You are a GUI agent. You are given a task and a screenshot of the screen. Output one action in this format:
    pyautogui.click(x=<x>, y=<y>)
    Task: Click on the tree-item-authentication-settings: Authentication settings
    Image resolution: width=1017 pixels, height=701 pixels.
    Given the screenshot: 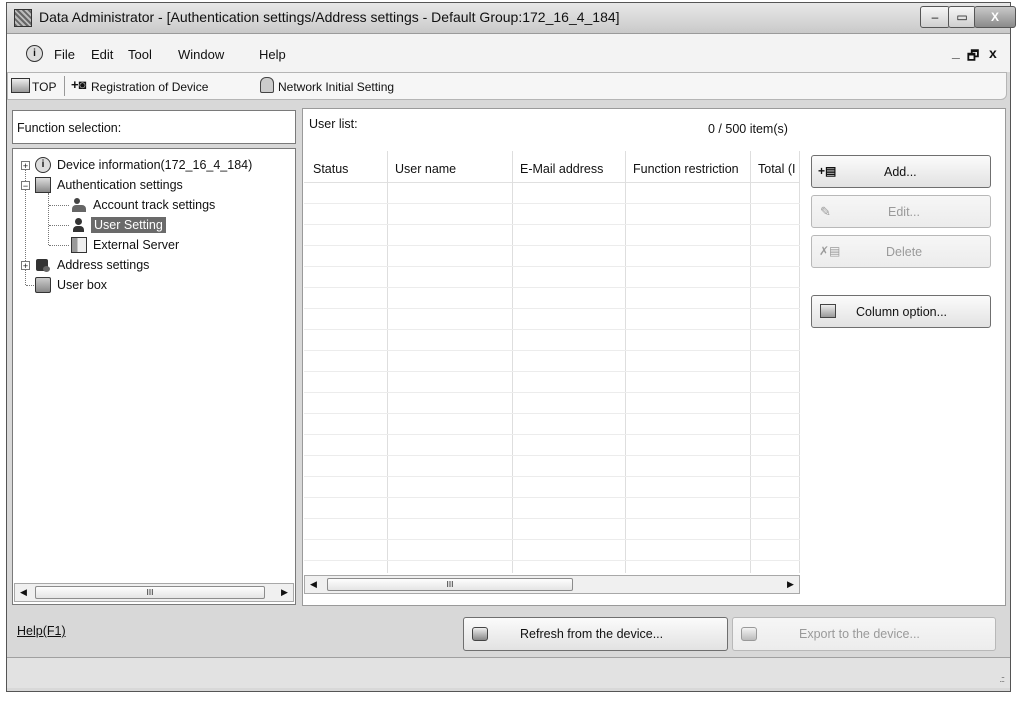 What is the action you would take?
    pyautogui.click(x=120, y=185)
    